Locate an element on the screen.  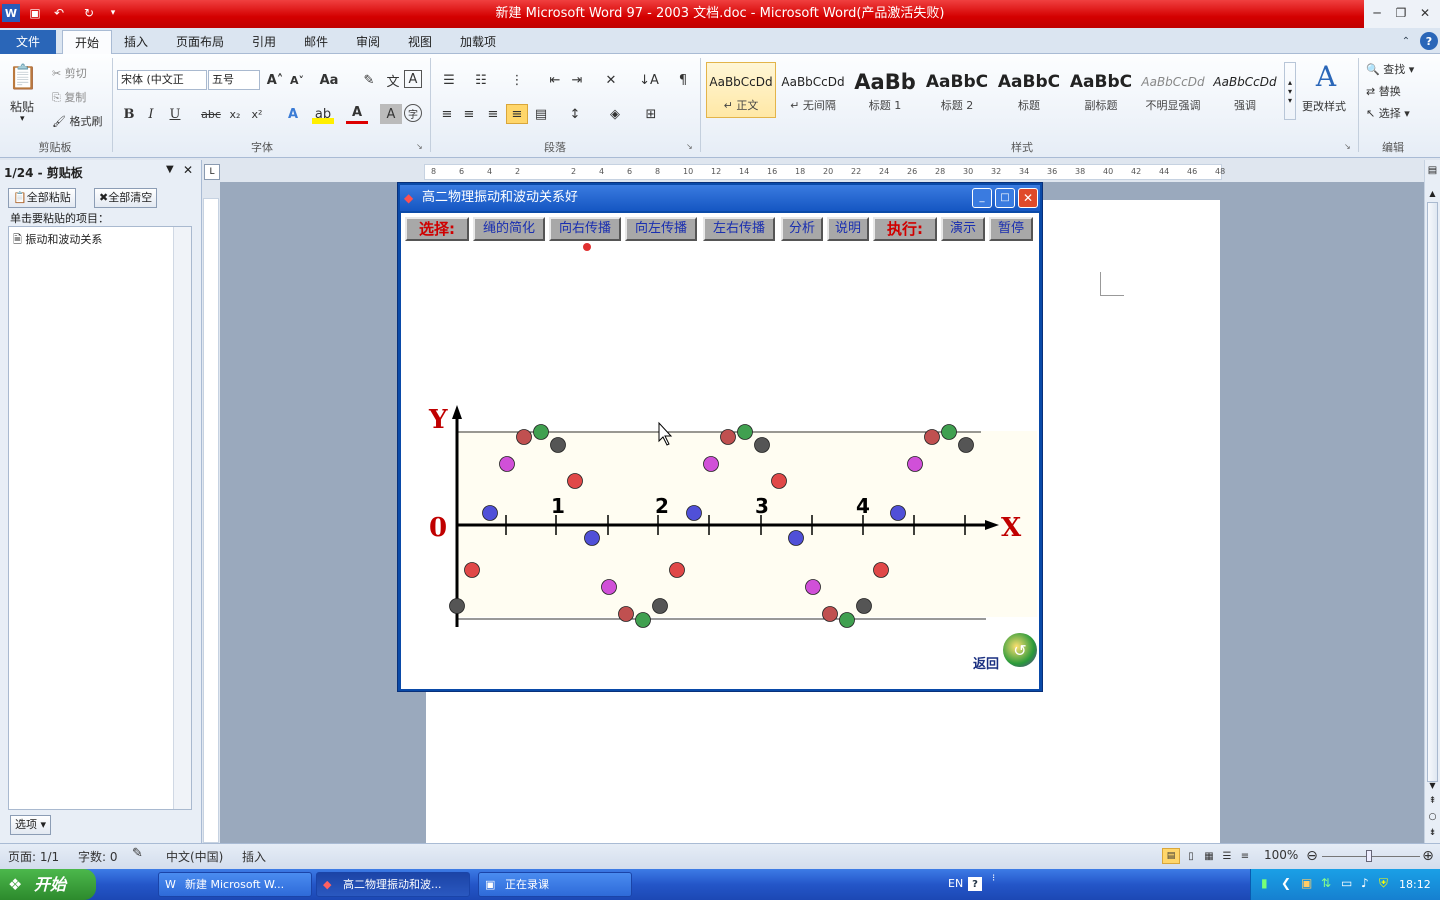
font-name-combo: 宋体 (中文正 is located at coordinates (162, 80).